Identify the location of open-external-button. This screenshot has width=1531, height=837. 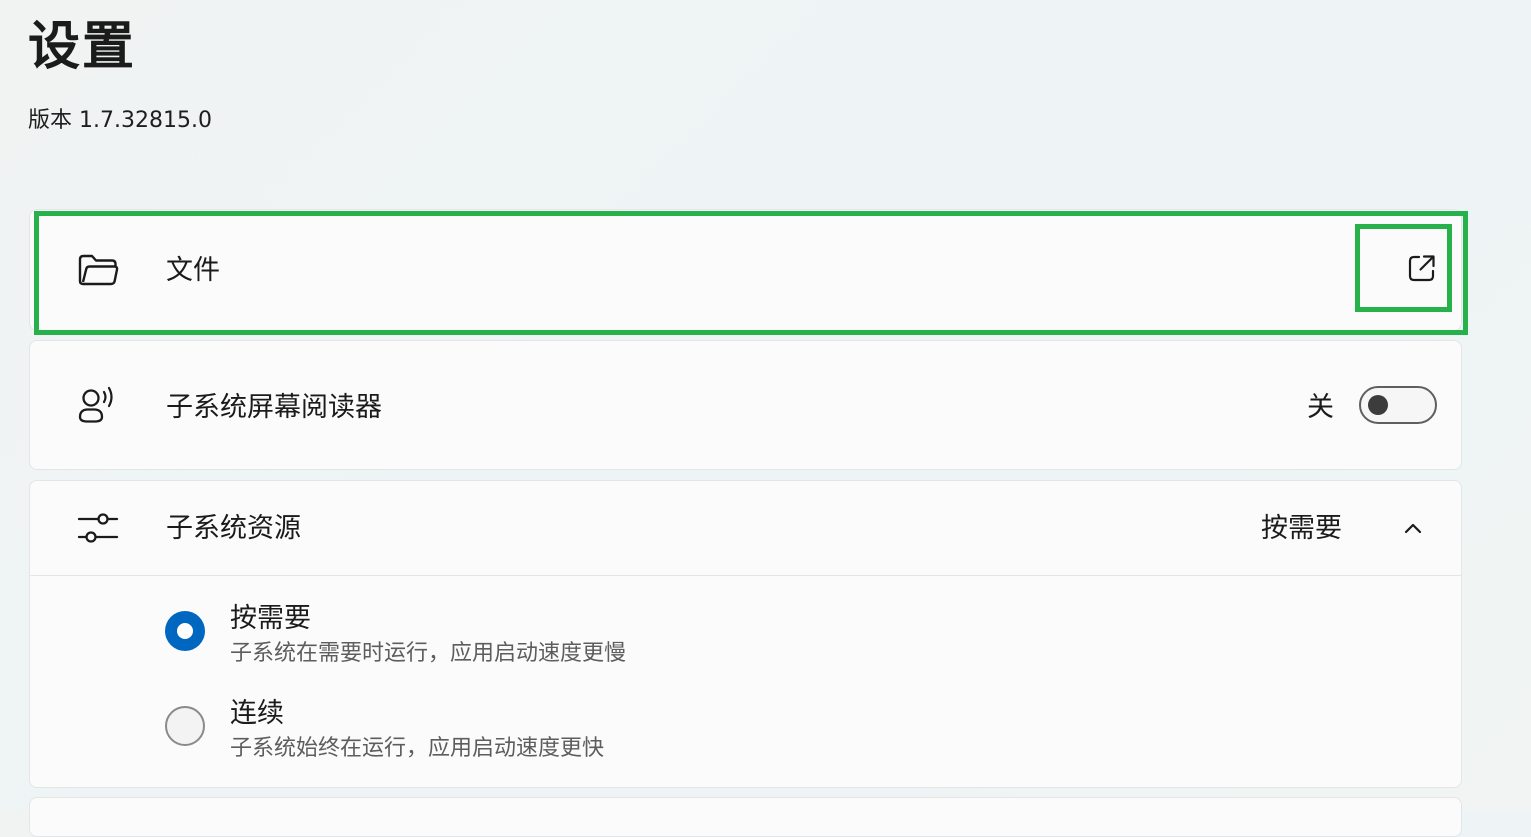
(1422, 268).